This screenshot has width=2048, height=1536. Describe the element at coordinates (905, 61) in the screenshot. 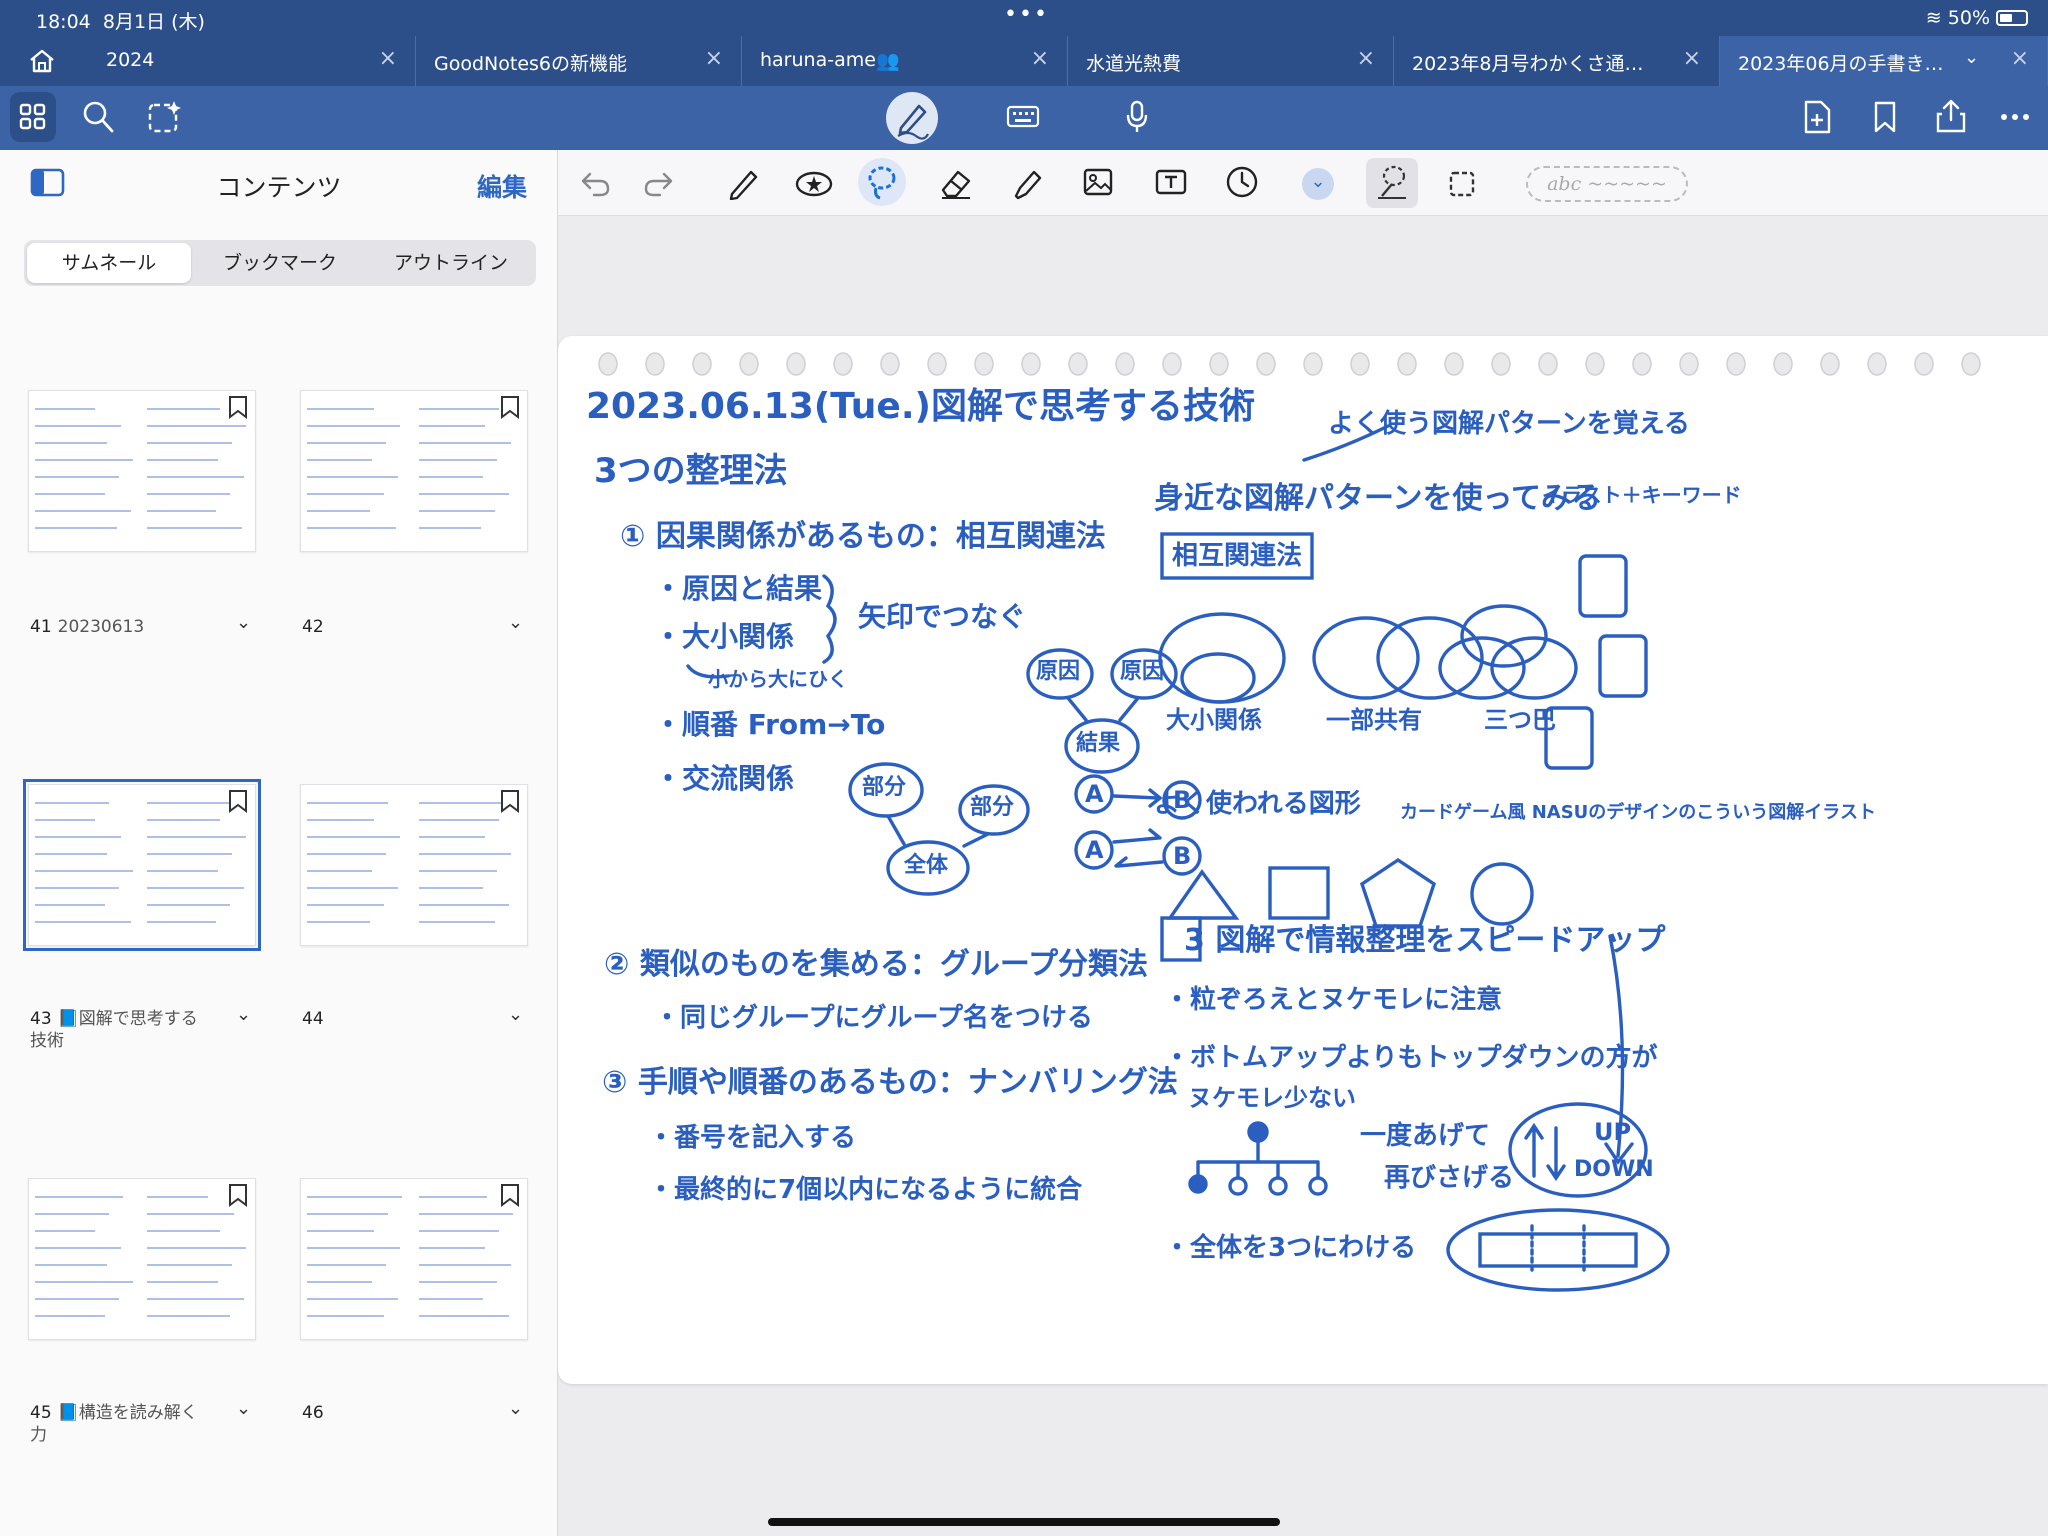

I see `tab-haruna-ame: haruna-ame 👥 ×` at that location.